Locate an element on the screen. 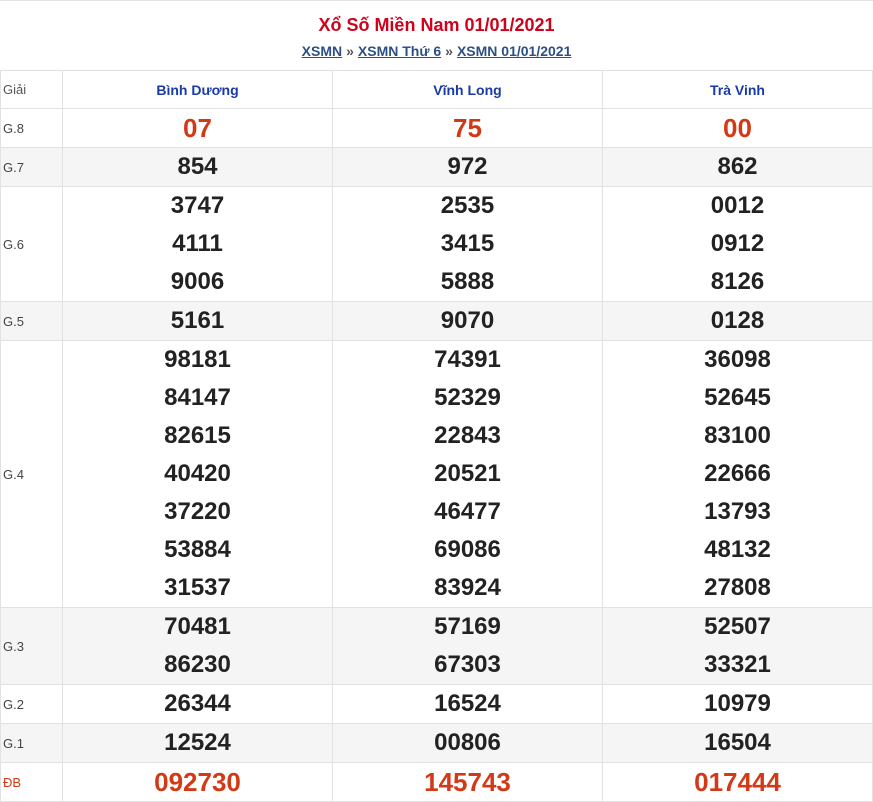 The image size is (873, 802). result-cell-tra-vinh: 16504 is located at coordinates (737, 743).